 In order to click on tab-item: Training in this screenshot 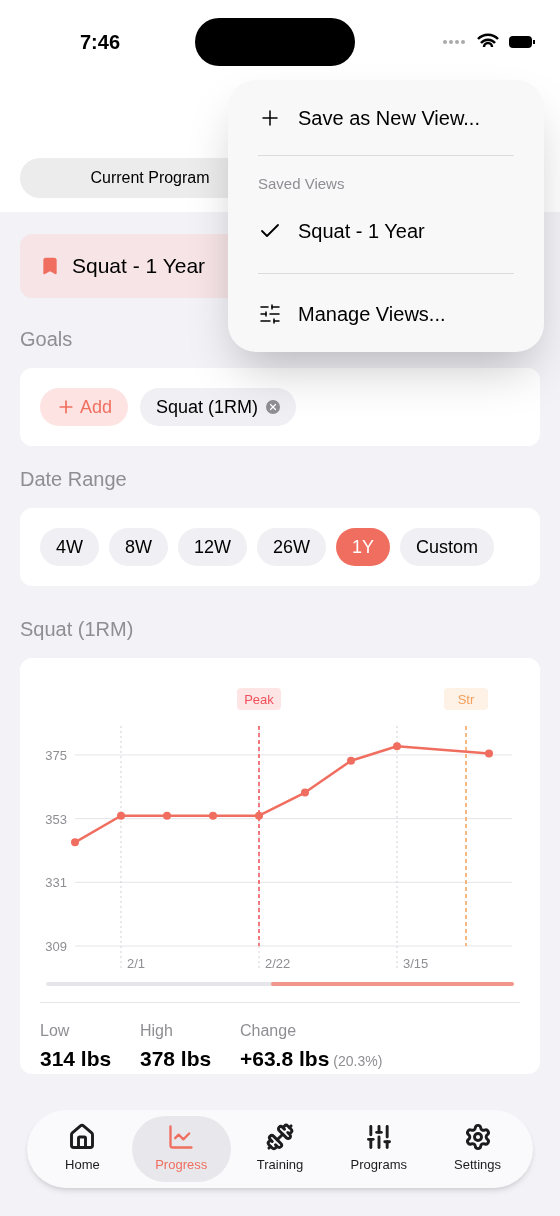, I will do `click(280, 1149)`.